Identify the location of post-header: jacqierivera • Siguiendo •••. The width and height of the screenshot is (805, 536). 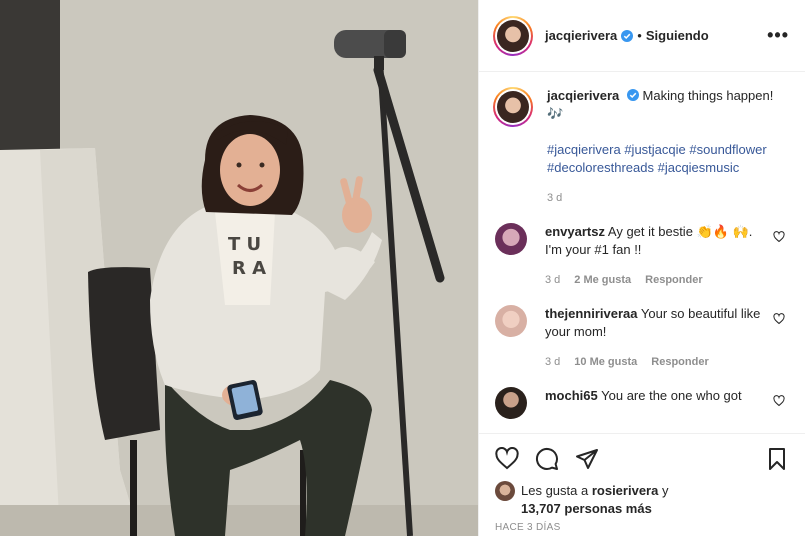
(642, 36).